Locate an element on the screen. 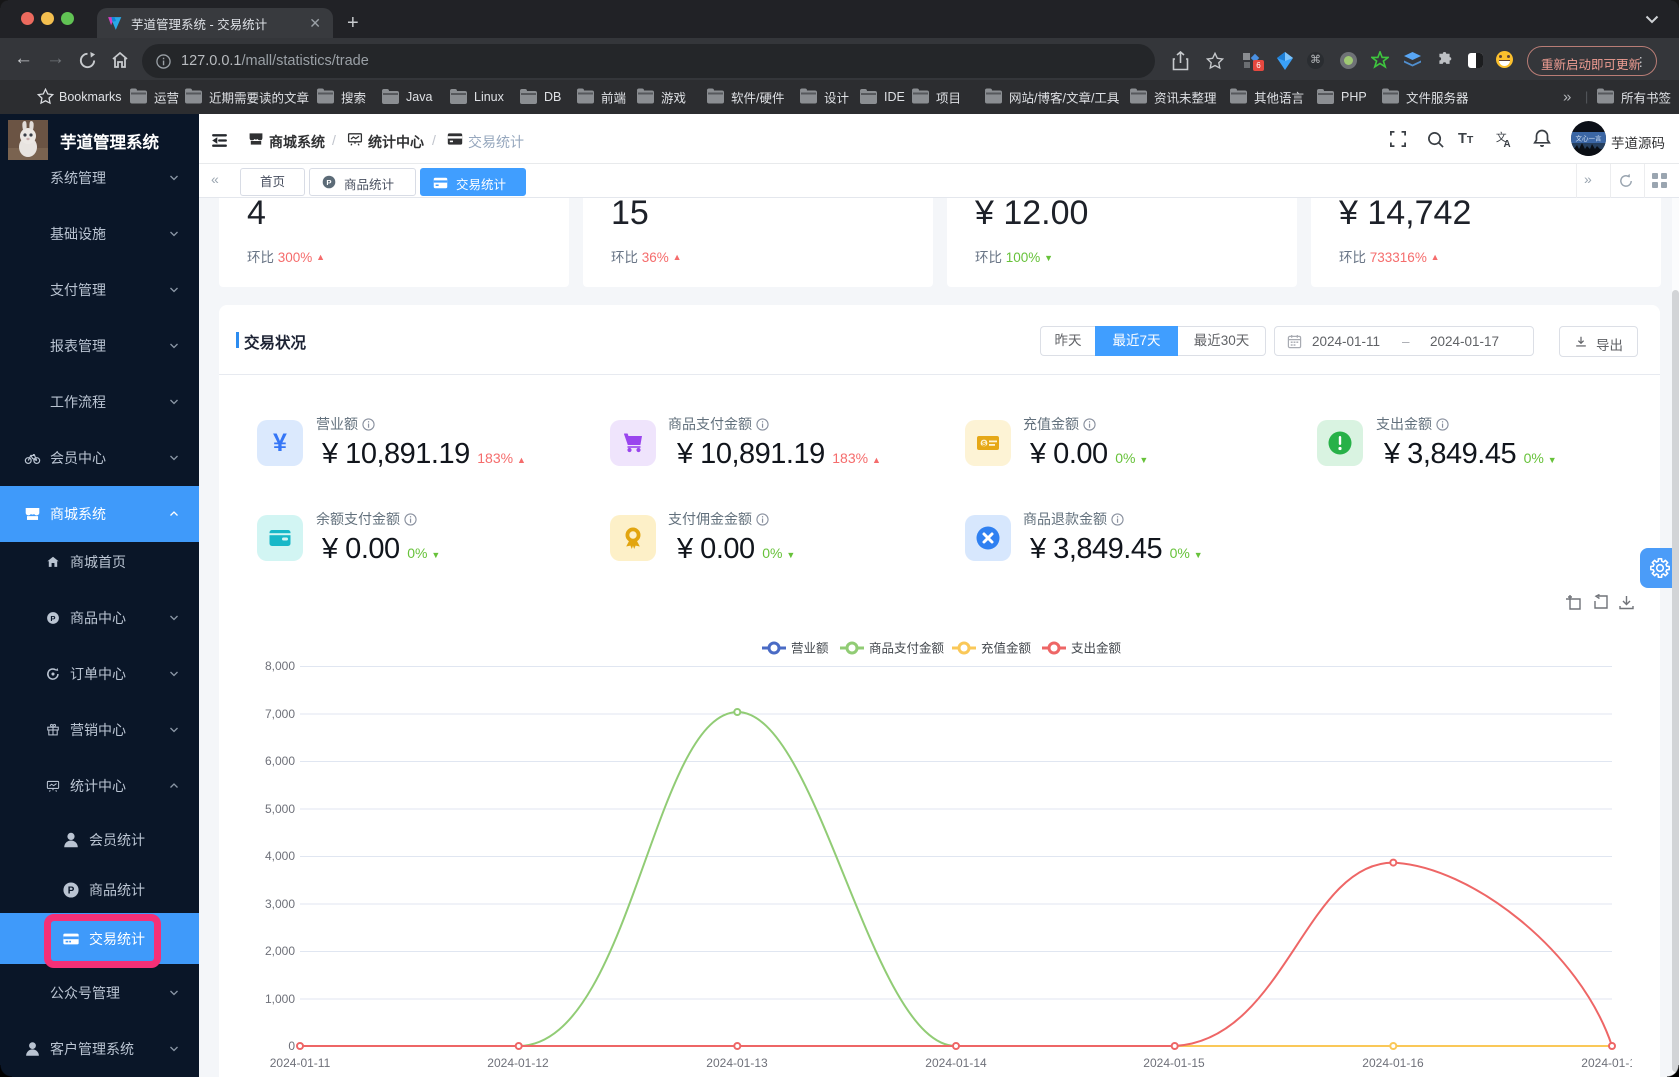  svg-text: 5,000 is located at coordinates (280, 809).